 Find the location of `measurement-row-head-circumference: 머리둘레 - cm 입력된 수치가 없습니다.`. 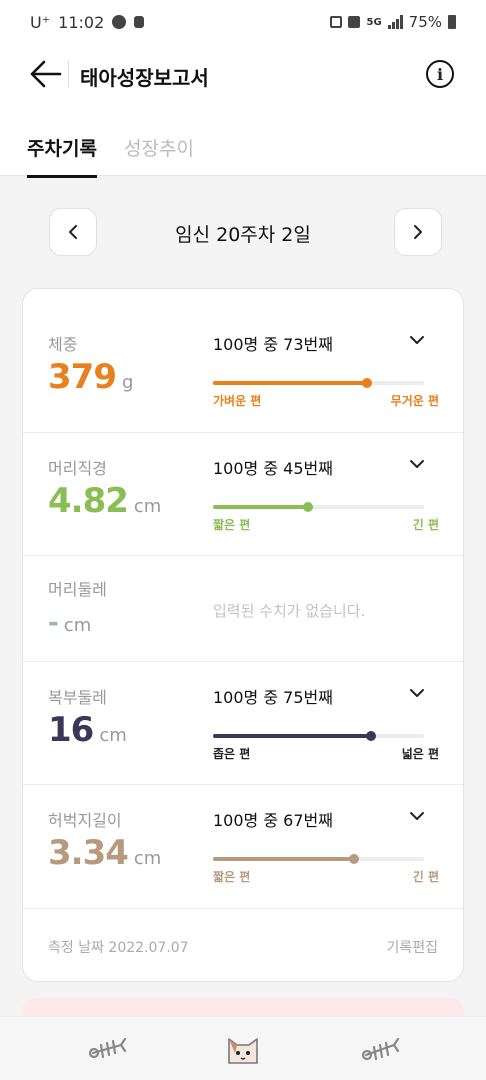

measurement-row-head-circumference: 머리둘레 - cm 입력된 수치가 없습니다. is located at coordinates (243, 609).